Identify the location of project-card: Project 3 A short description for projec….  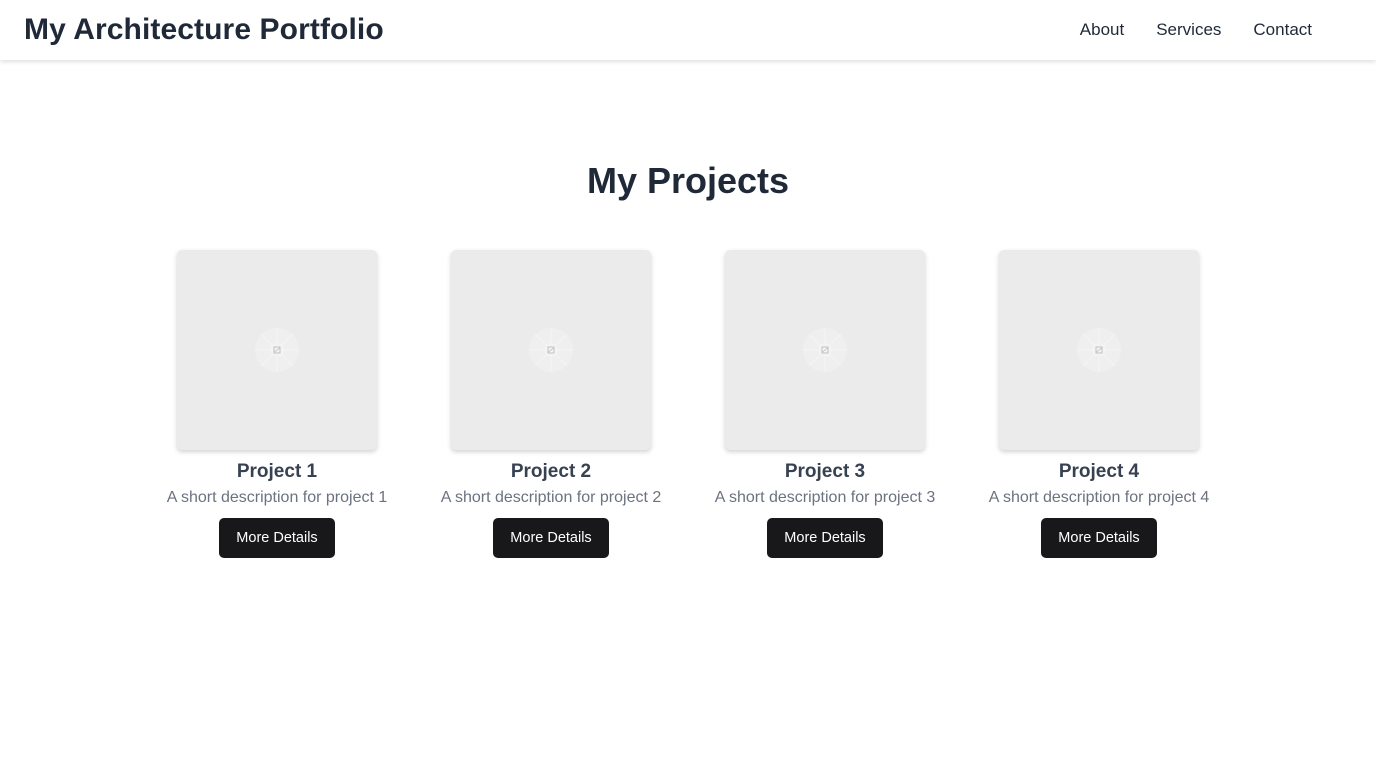
(825, 404).